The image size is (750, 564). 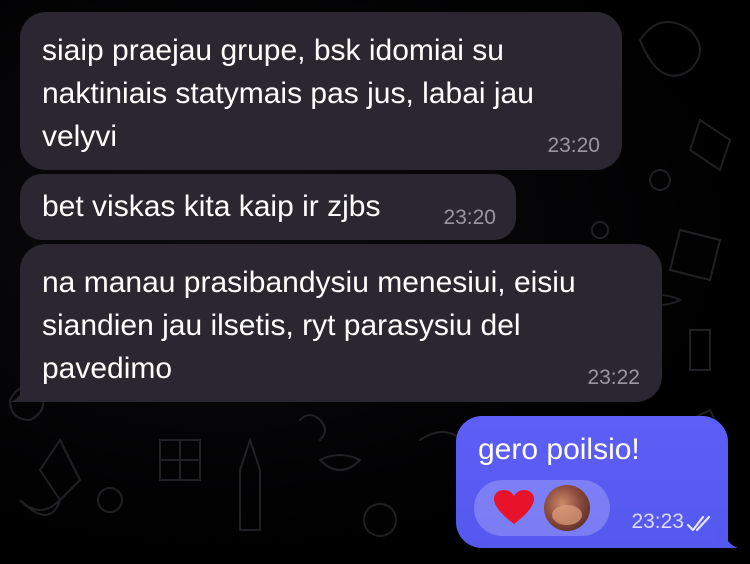 What do you see at coordinates (657, 521) in the screenshot?
I see `message-time: 23:23` at bounding box center [657, 521].